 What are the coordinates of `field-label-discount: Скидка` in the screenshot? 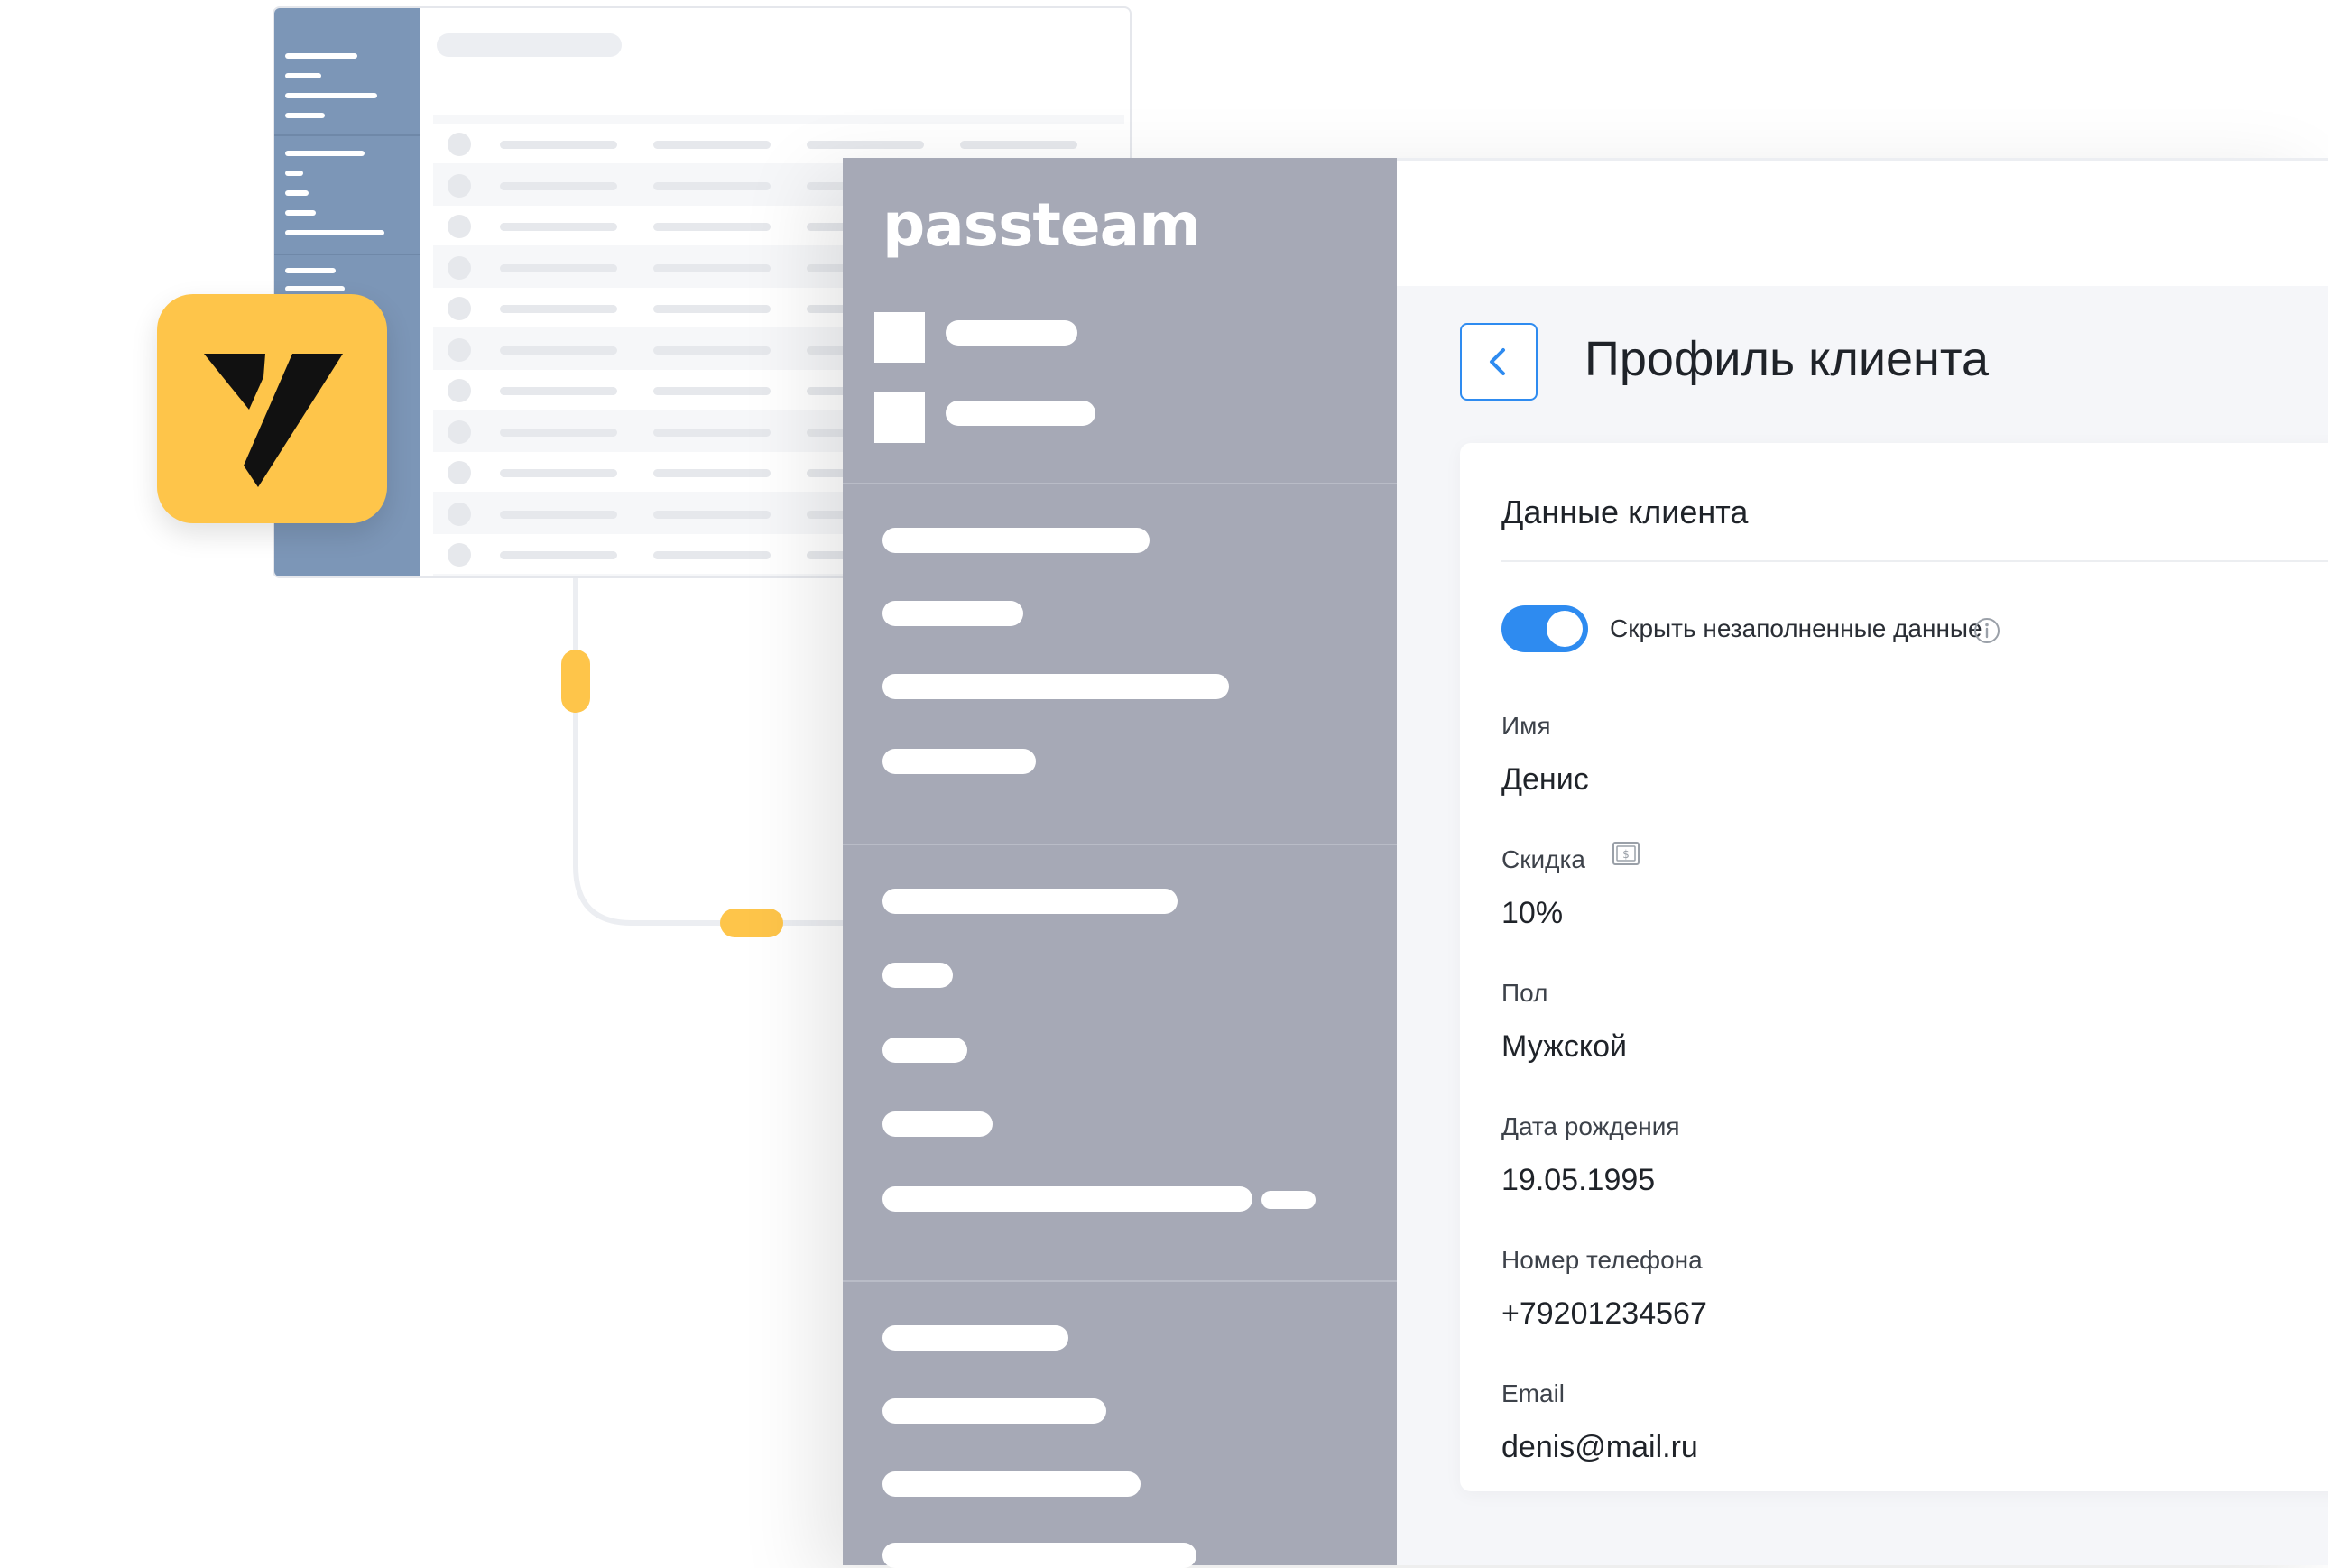 It's located at (1543, 859).